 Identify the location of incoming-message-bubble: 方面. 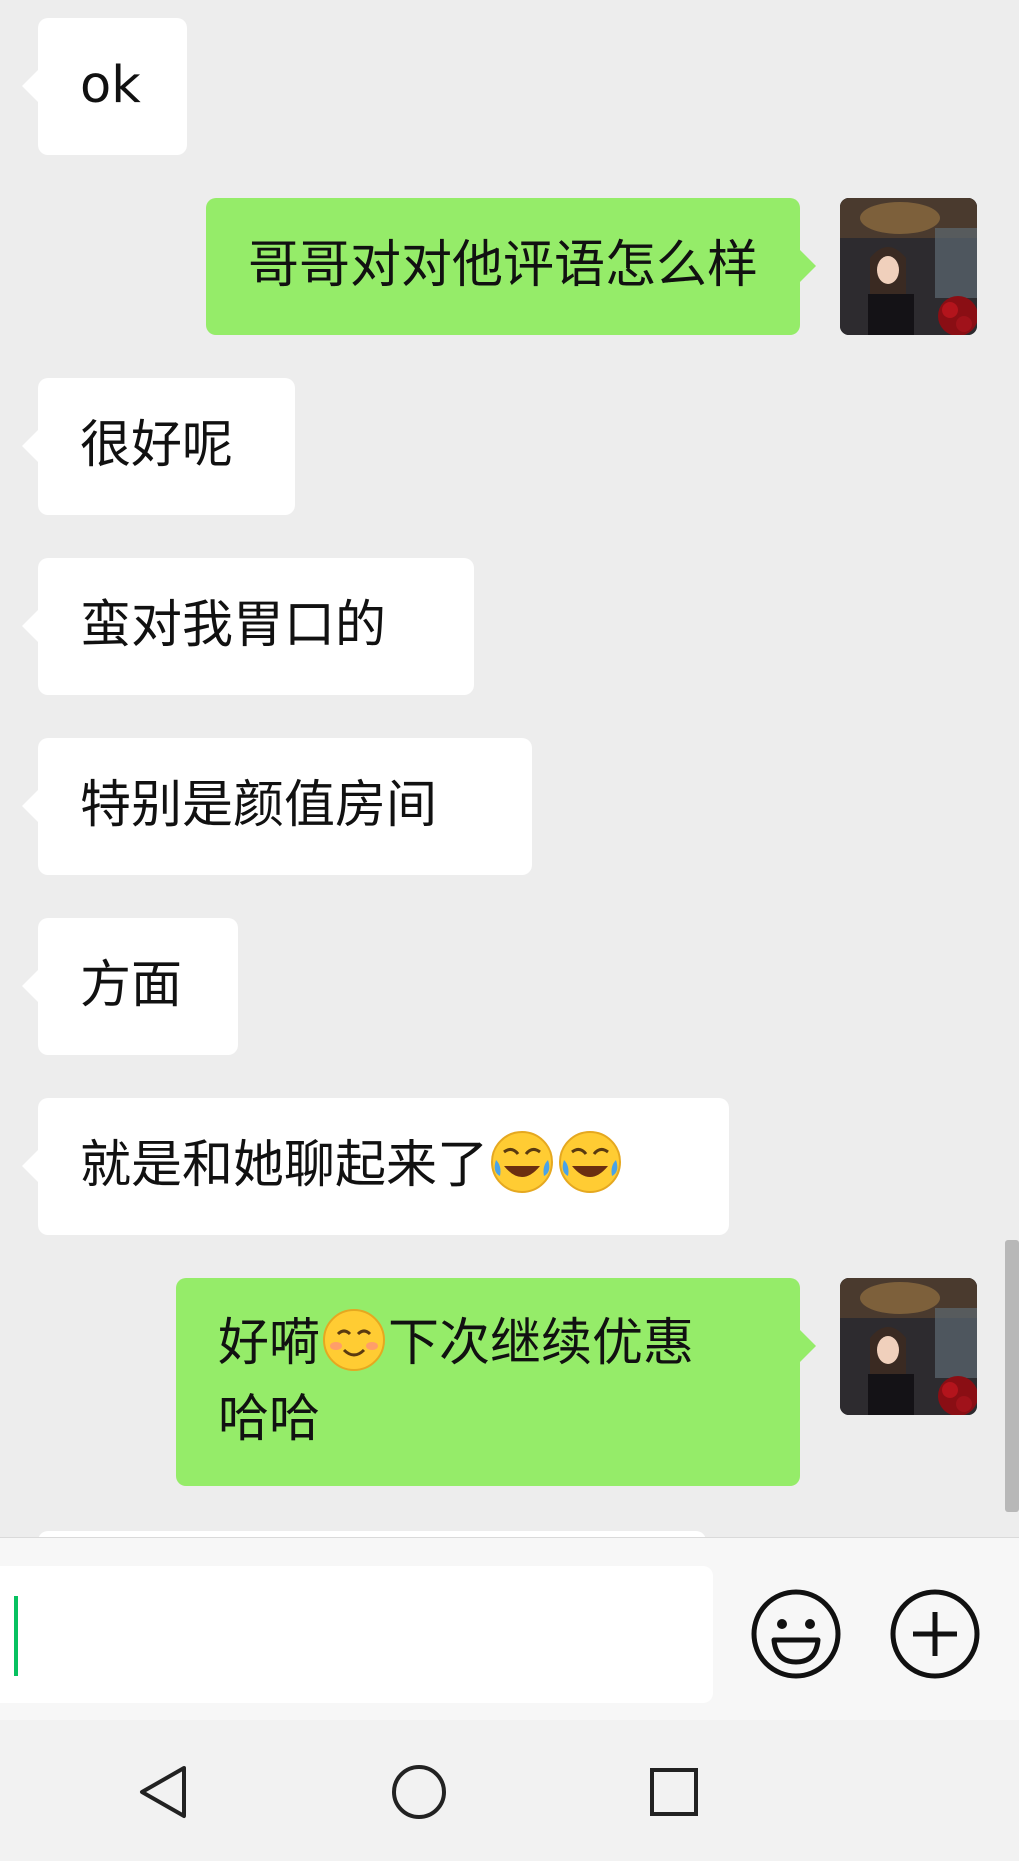
(130, 986).